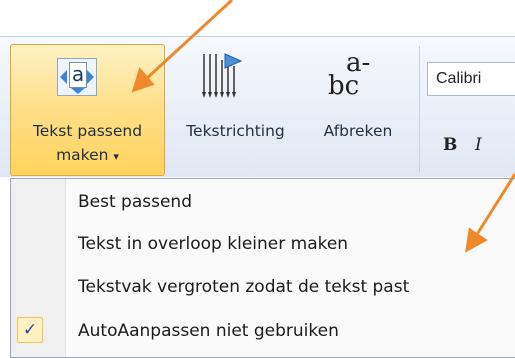 This screenshot has width=515, height=358. I want to click on arrow-down-icon, so click(78, 91).